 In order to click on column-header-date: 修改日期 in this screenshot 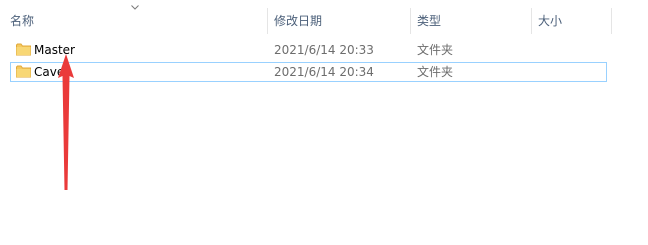, I will do `click(298, 21)`.